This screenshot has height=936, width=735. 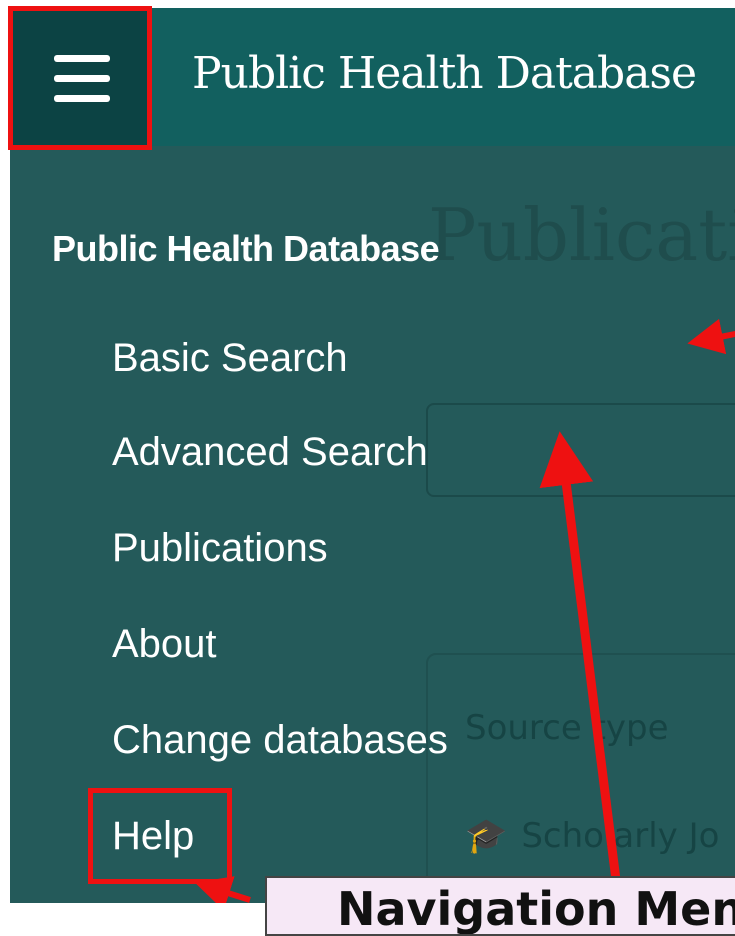 I want to click on arrow-to-search, so click(x=580, y=656).